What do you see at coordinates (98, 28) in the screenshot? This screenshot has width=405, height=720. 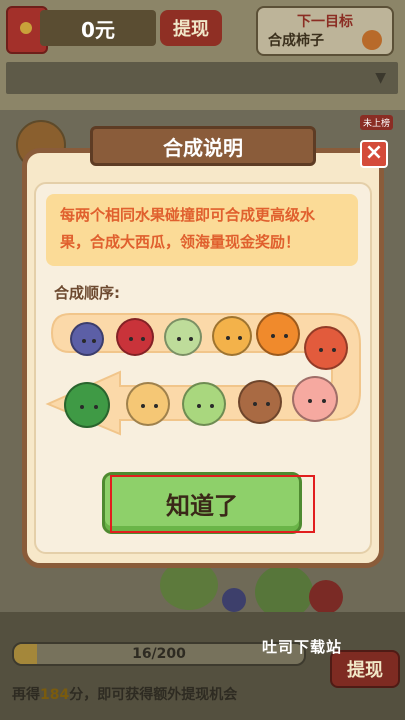 I see `money-display: 0元` at bounding box center [98, 28].